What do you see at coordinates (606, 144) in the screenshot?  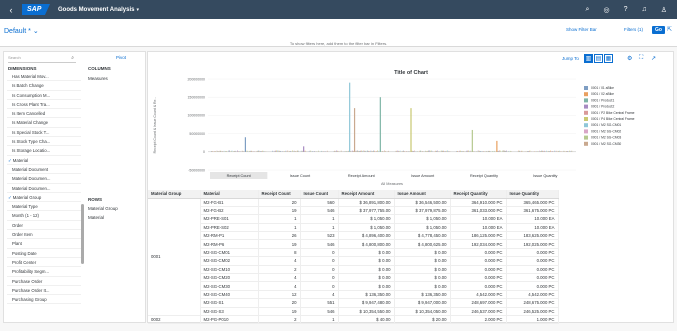 I see `legend-label: 0001 / M2 SG-CM30` at bounding box center [606, 144].